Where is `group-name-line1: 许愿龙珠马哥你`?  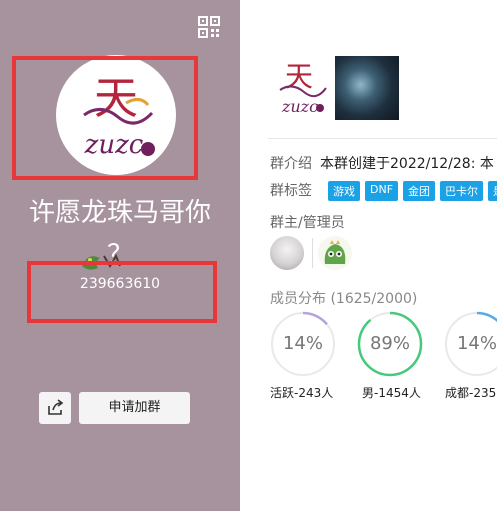
group-name-line1: 许愿龙珠马哥你 is located at coordinates (119, 213).